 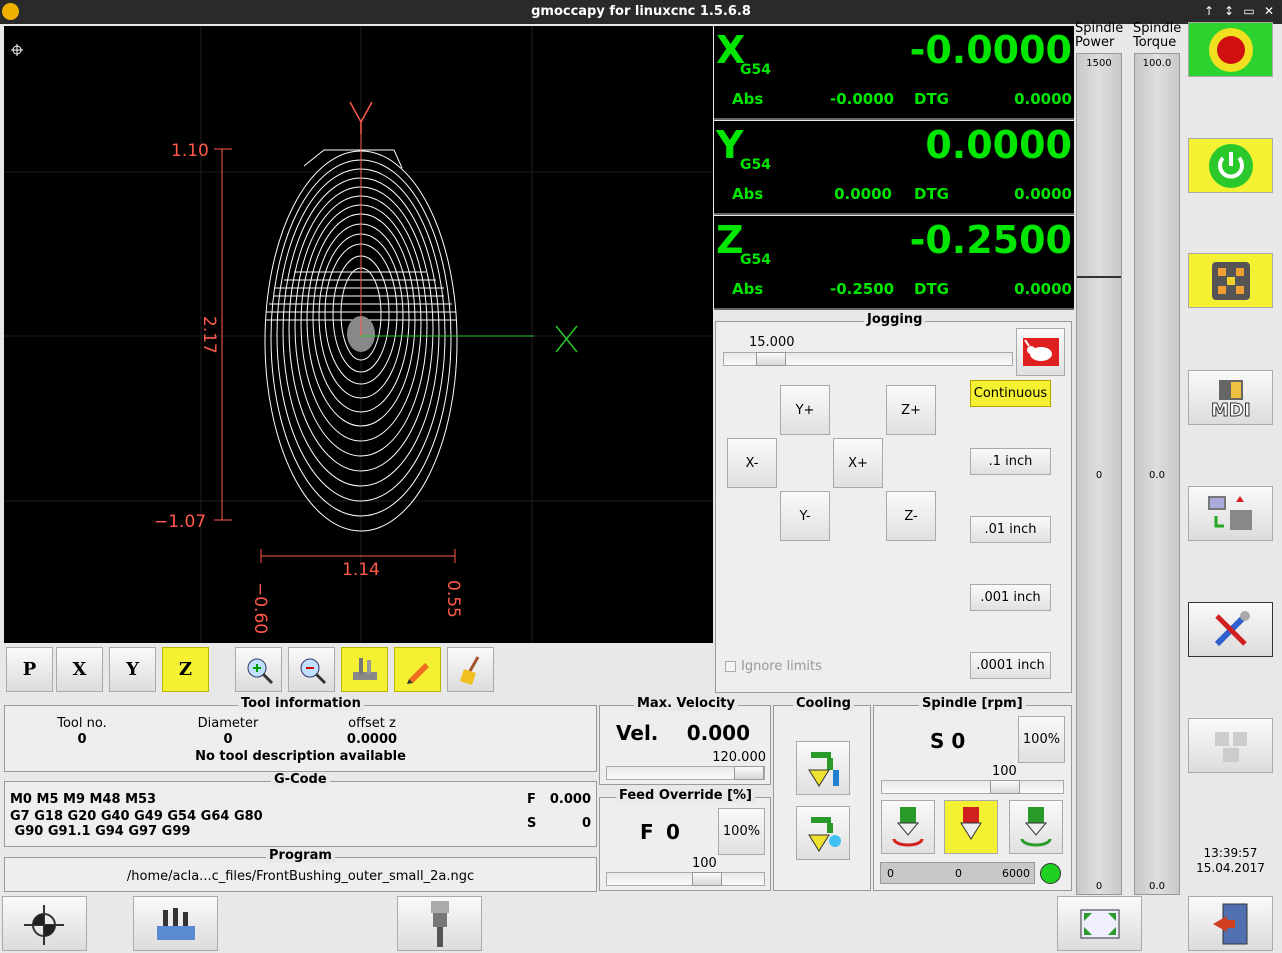 I want to click on increment-continuous-button: Continuous, so click(x=1010, y=393).